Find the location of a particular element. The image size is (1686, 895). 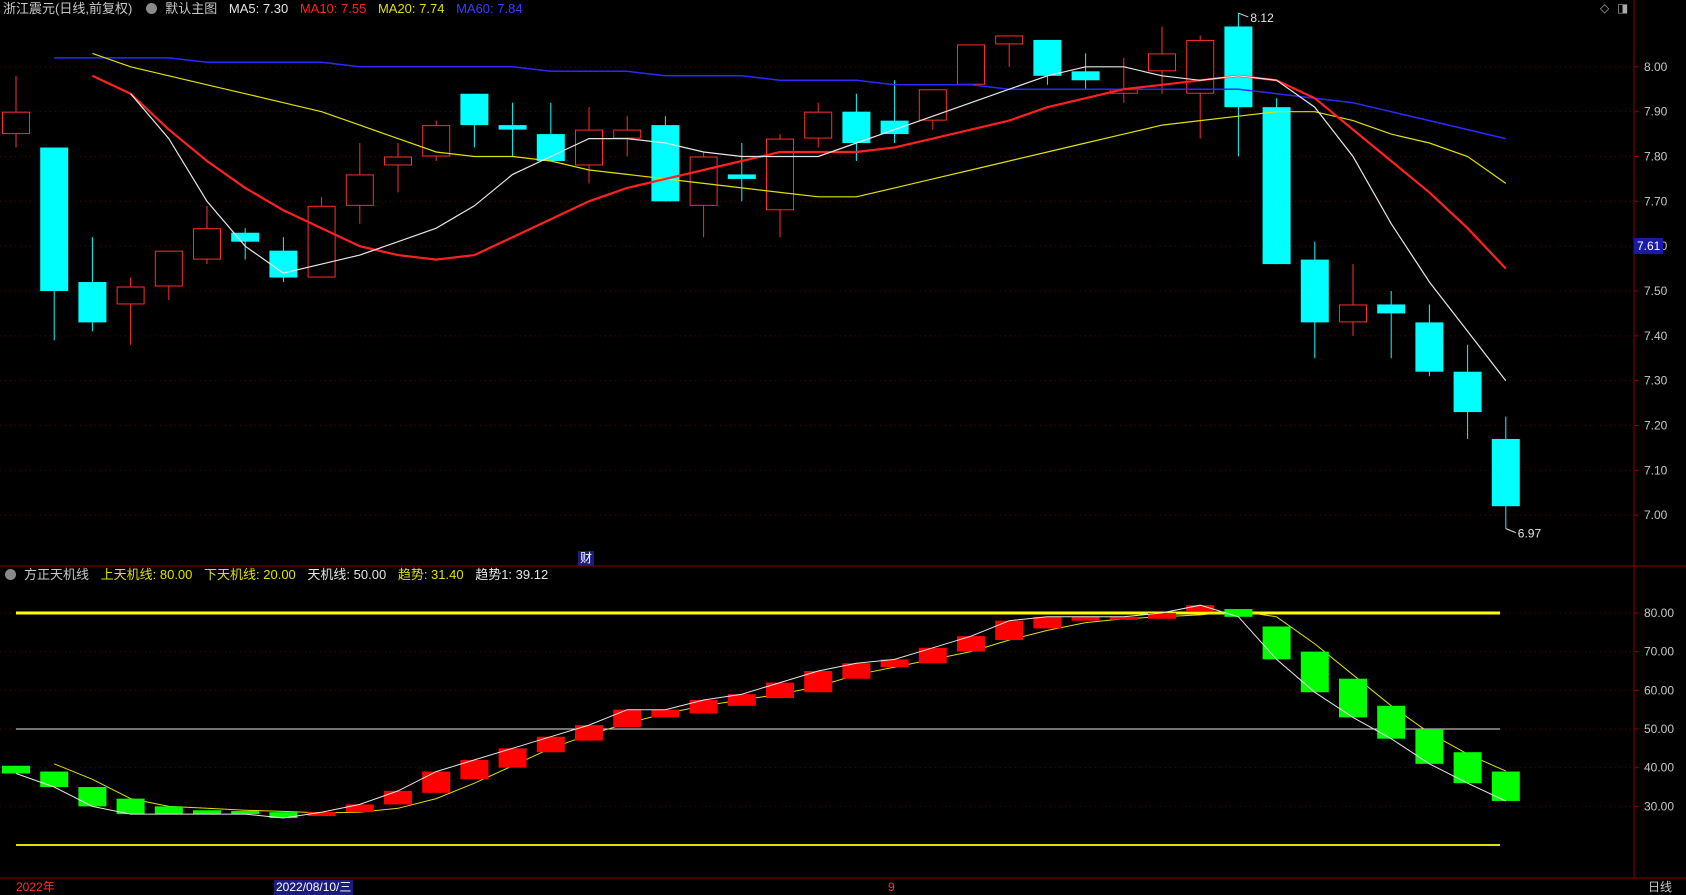

high-price-label: 8.12 is located at coordinates (1262, 18).